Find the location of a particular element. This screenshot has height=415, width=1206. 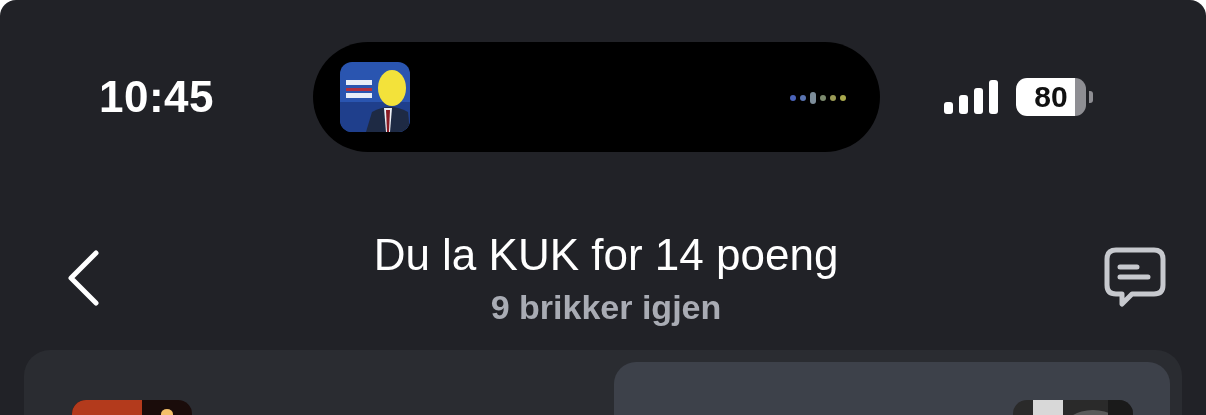

waveform-icon is located at coordinates (819, 98).